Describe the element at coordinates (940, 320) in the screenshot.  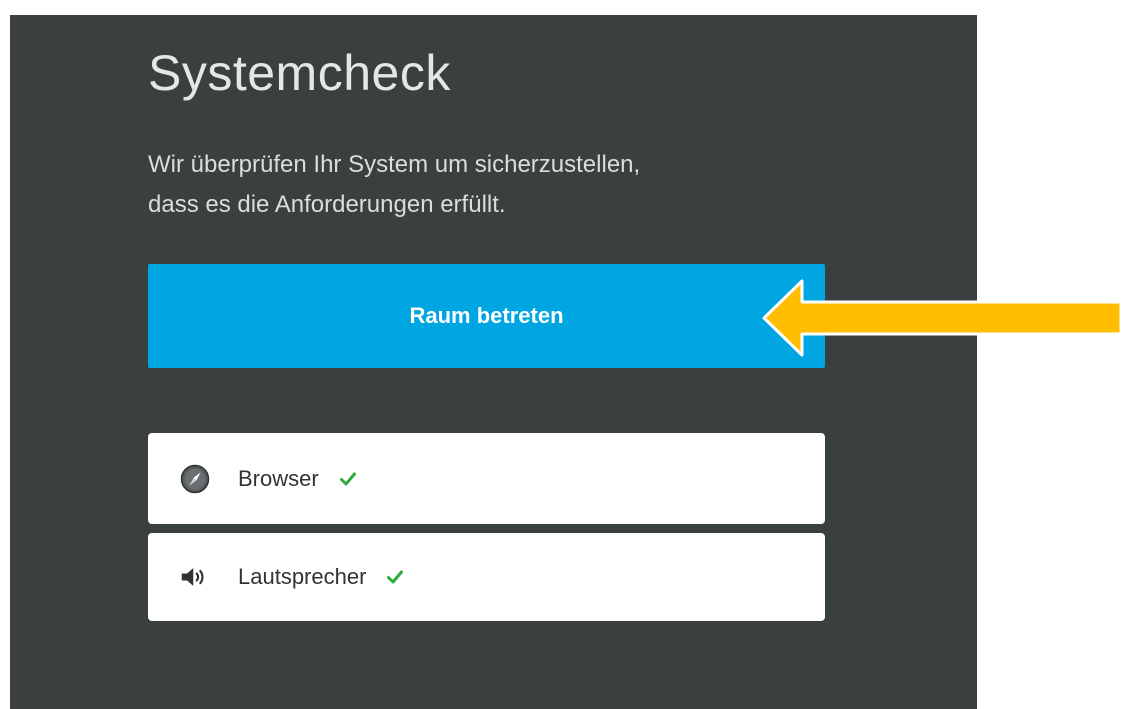
I see `arrow-annotation-icon` at that location.